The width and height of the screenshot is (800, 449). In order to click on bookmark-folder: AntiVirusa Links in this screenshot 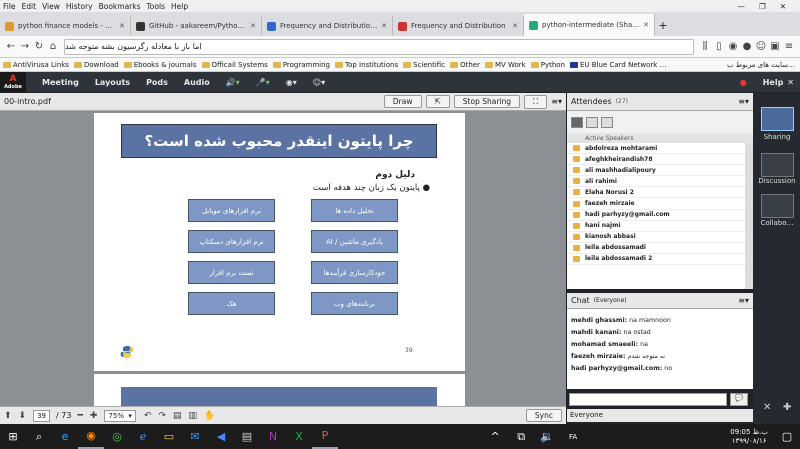, I will do `click(36, 65)`.